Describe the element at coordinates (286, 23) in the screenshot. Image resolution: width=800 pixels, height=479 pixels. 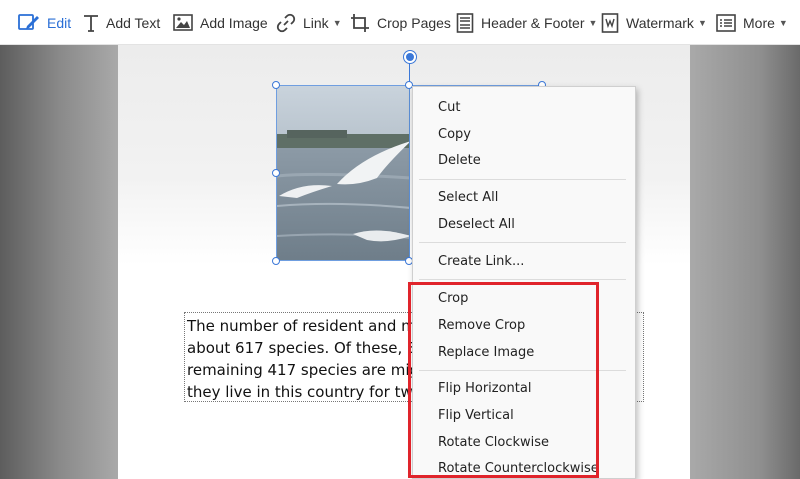
I see `link-icon` at that location.